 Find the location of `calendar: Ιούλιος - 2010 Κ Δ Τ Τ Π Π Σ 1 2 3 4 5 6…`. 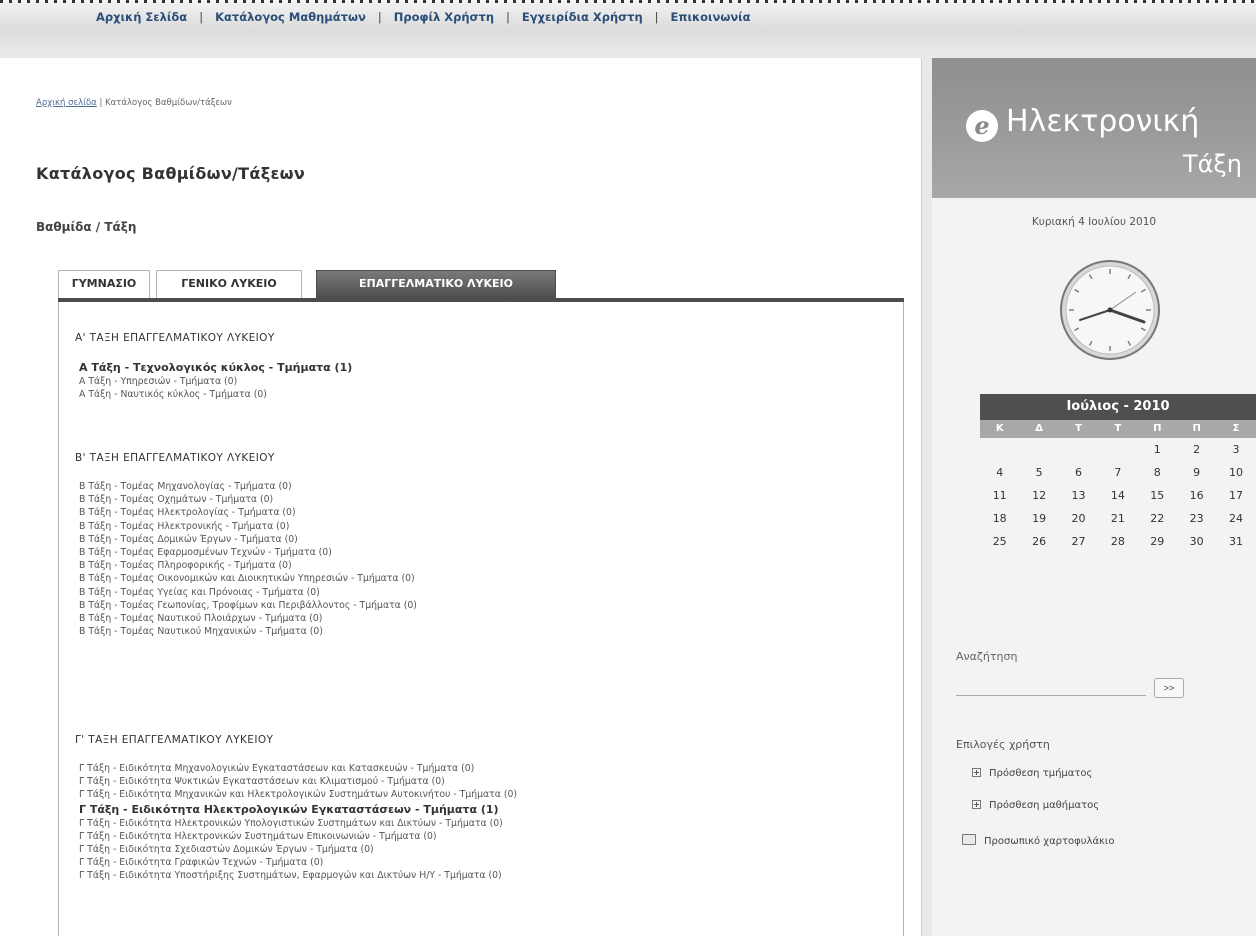

calendar: Ιούλιος - 2010 Κ Δ Τ Τ Π Π Σ 1 2 3 4 5 6… is located at coordinates (1118, 473).